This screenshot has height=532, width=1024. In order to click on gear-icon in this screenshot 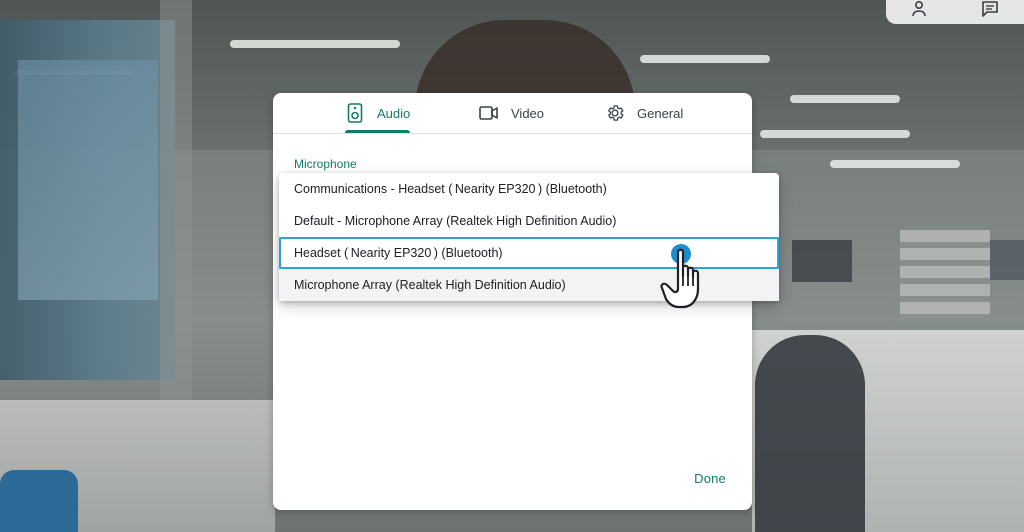, I will do `click(615, 113)`.